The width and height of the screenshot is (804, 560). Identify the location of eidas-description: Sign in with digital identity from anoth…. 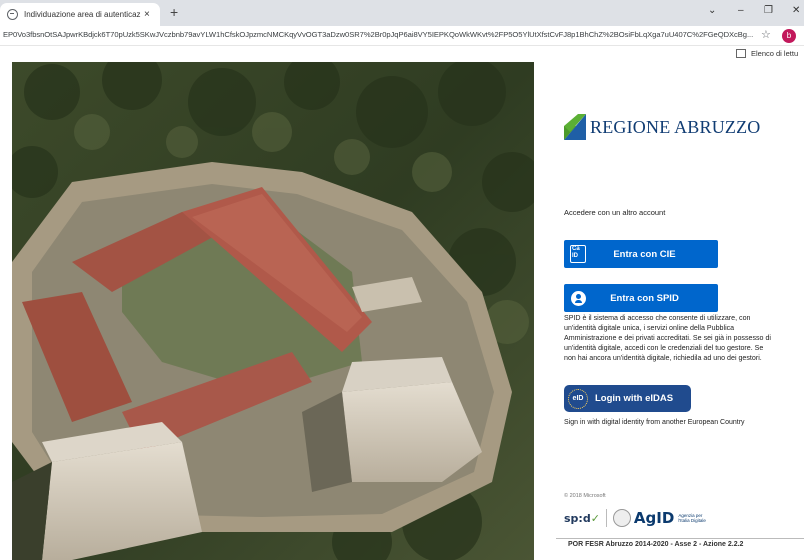
(654, 422).